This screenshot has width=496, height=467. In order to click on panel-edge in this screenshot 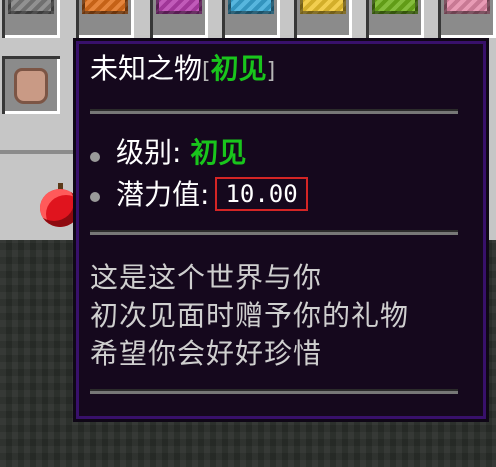, I will do `click(40, 152)`.